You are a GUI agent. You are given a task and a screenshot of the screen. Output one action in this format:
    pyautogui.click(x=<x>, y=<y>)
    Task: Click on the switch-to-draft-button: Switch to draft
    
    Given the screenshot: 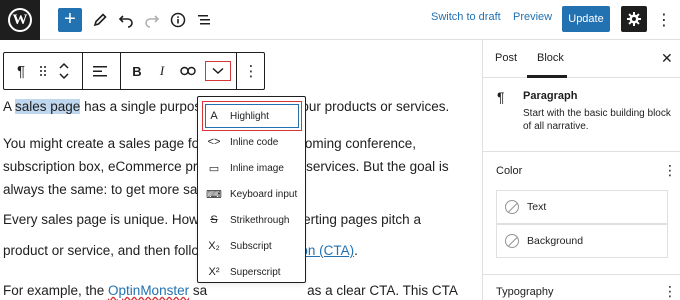 What is the action you would take?
    pyautogui.click(x=466, y=17)
    